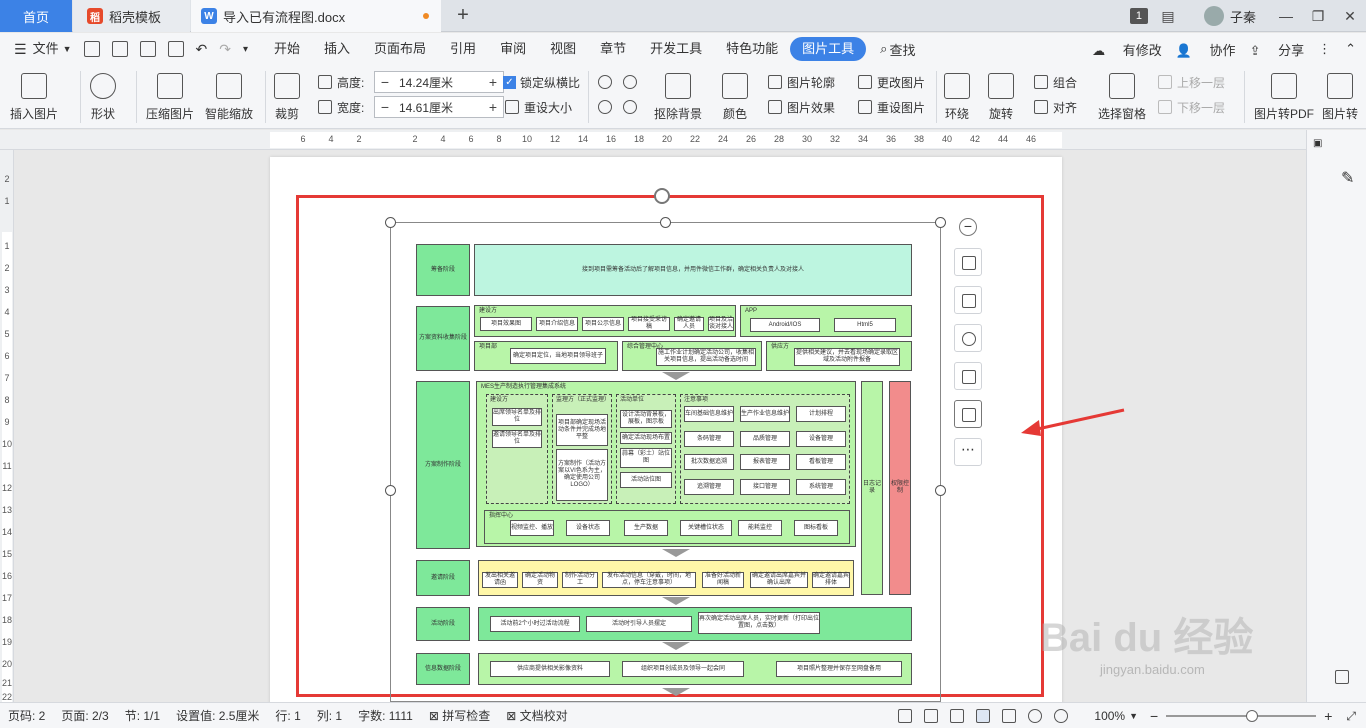  What do you see at coordinates (287, 49) in the screenshot?
I see `menu-item-start: 开始` at bounding box center [287, 49].